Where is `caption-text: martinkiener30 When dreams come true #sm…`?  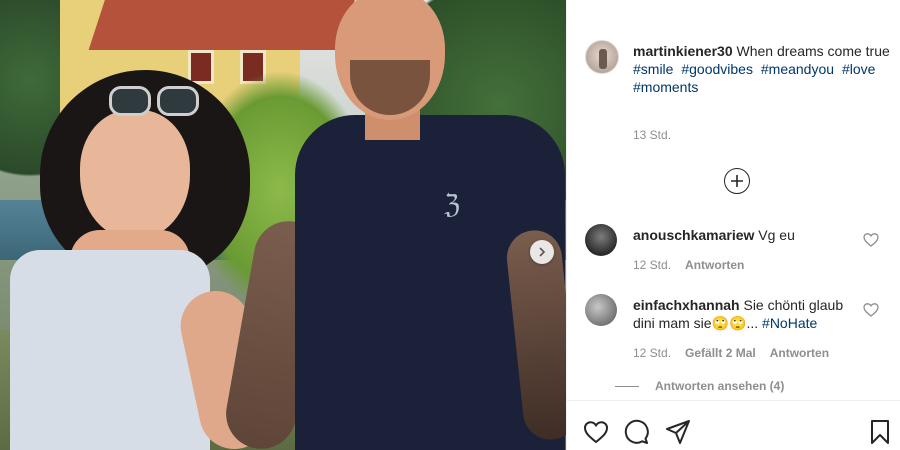 caption-text: martinkiener30 When dreams come true #sm… is located at coordinates (762, 69).